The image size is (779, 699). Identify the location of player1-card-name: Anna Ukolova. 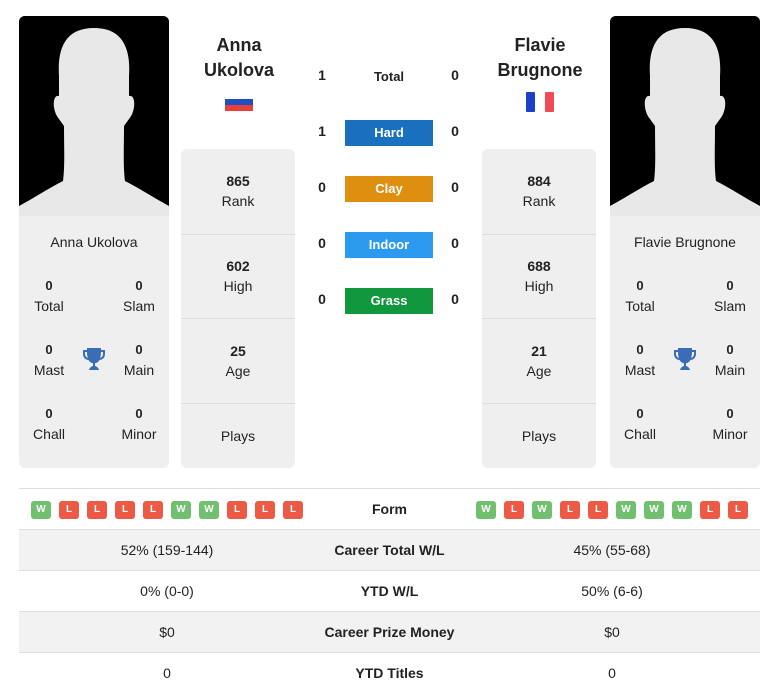
(94, 242).